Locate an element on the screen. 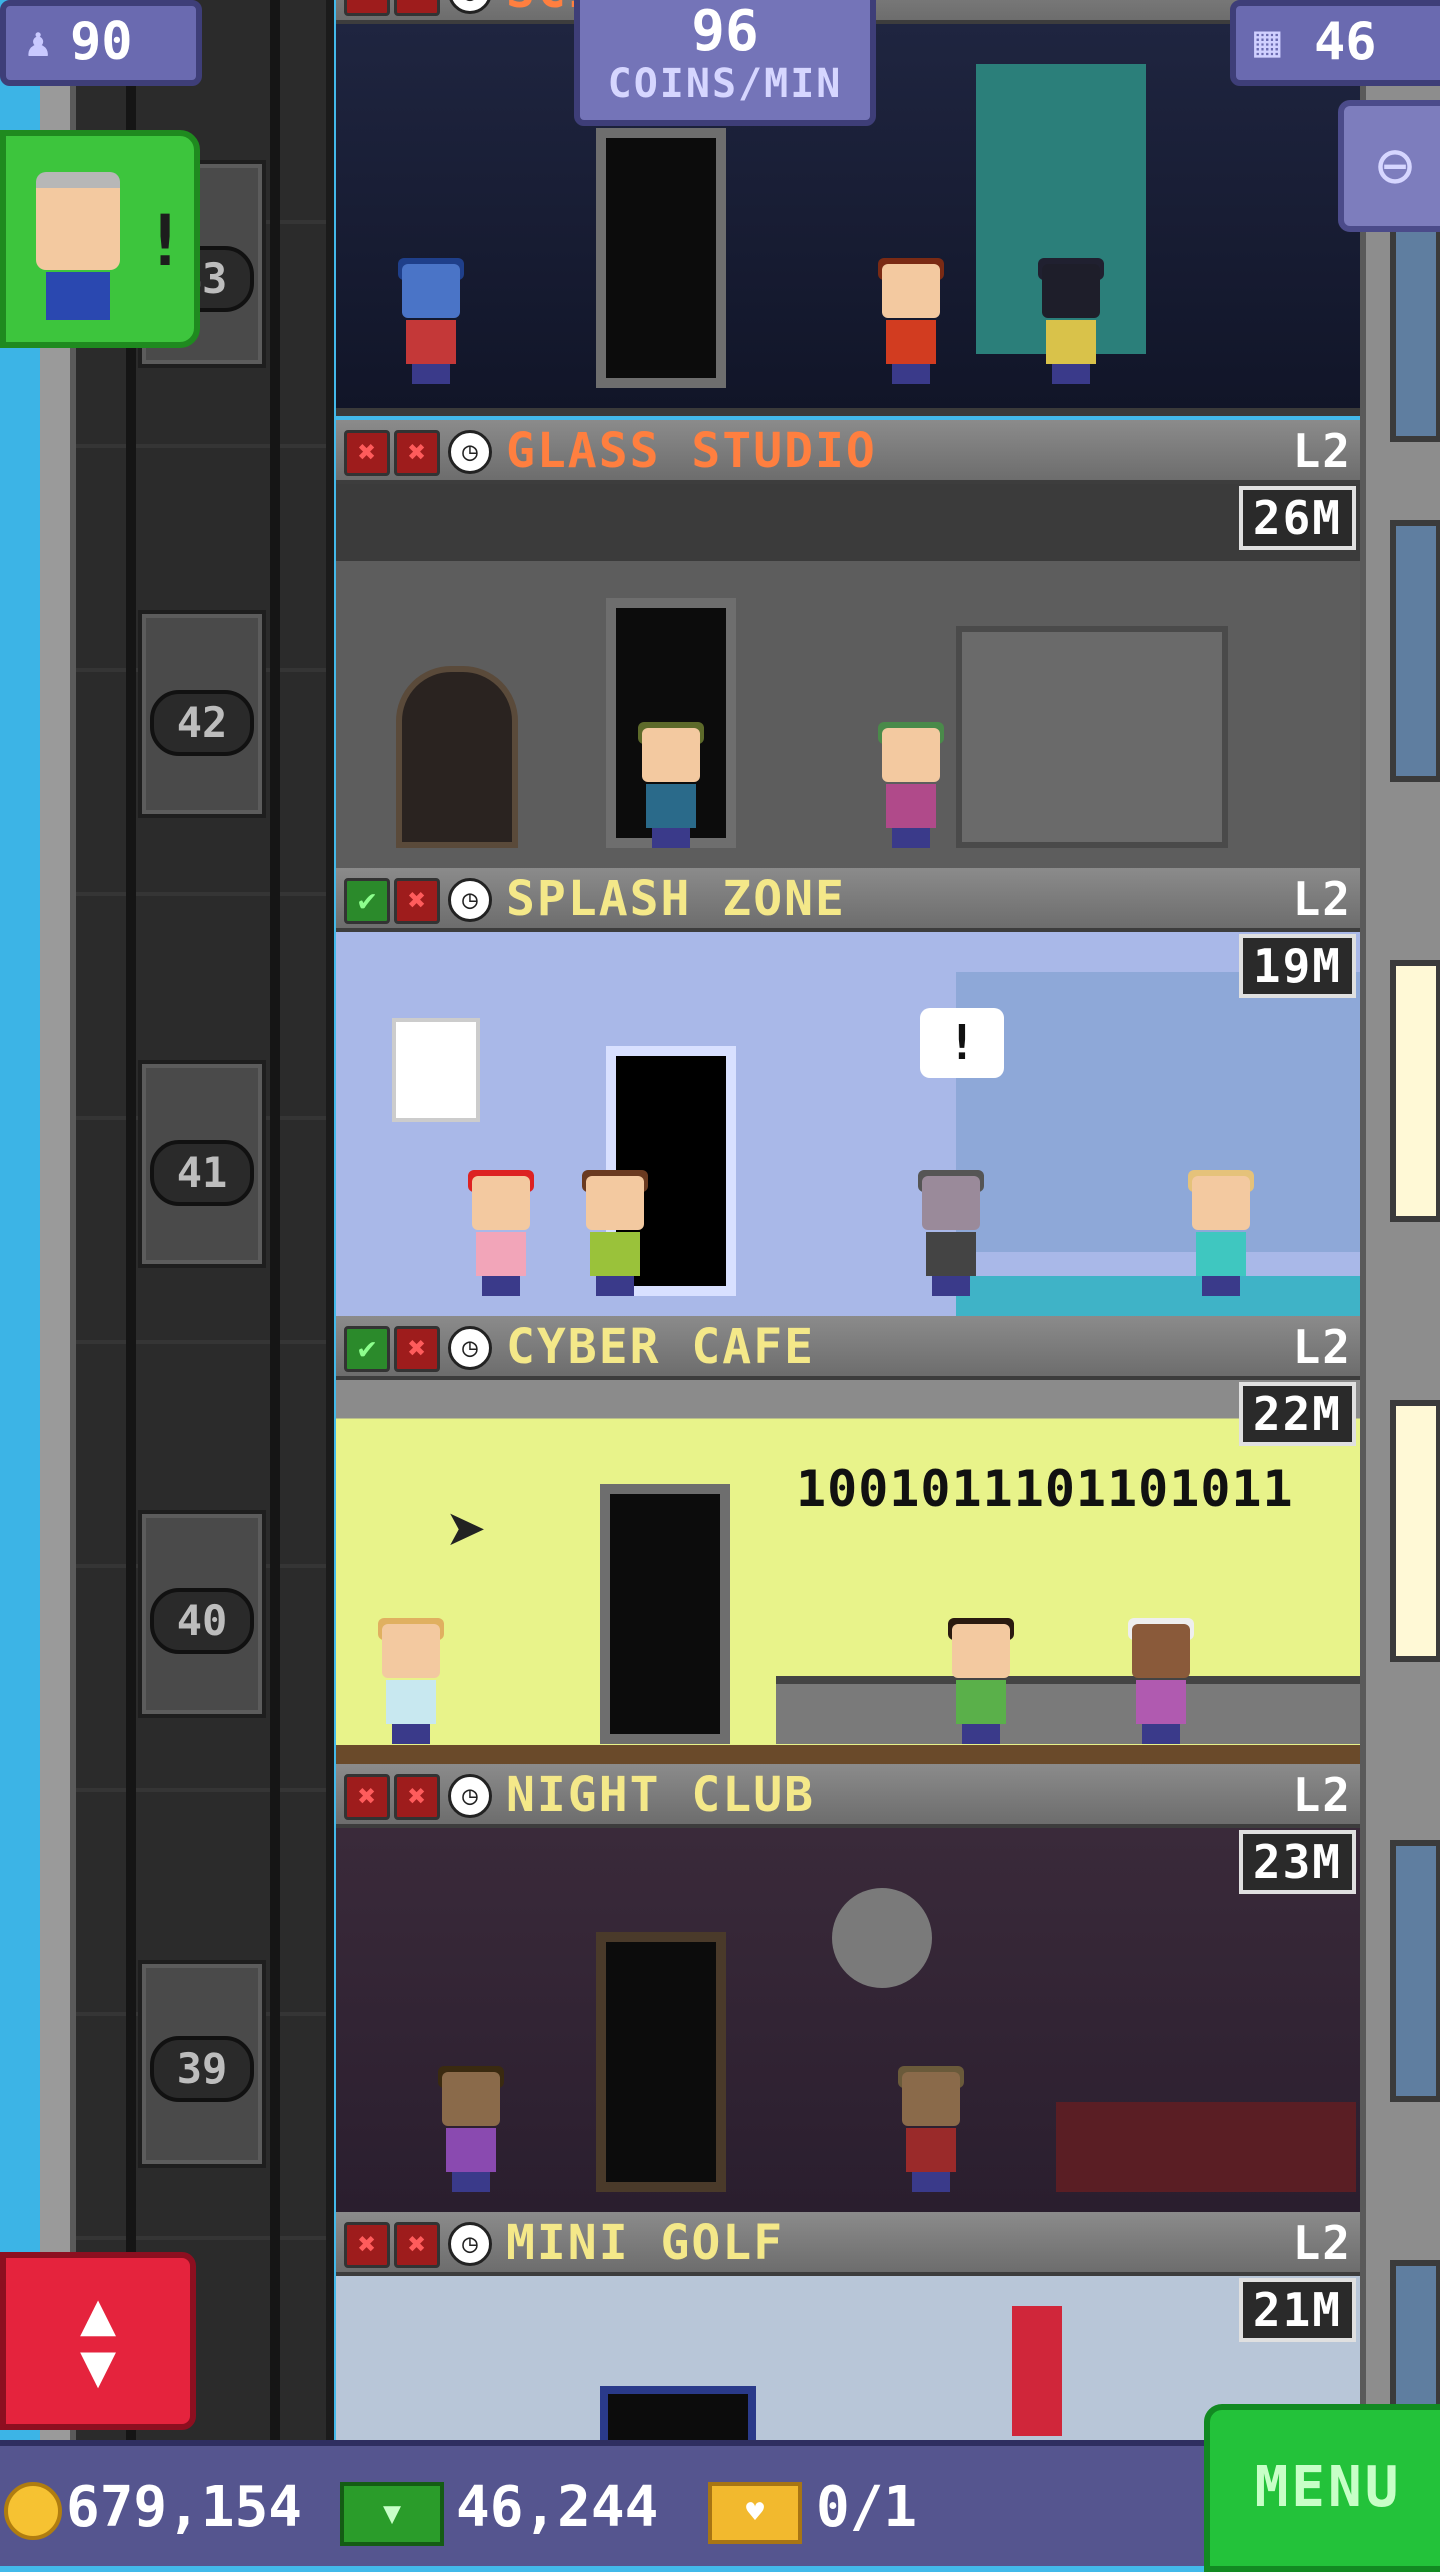 The width and height of the screenshot is (1440, 2572). person-icon: ♟ is located at coordinates (38, 43).